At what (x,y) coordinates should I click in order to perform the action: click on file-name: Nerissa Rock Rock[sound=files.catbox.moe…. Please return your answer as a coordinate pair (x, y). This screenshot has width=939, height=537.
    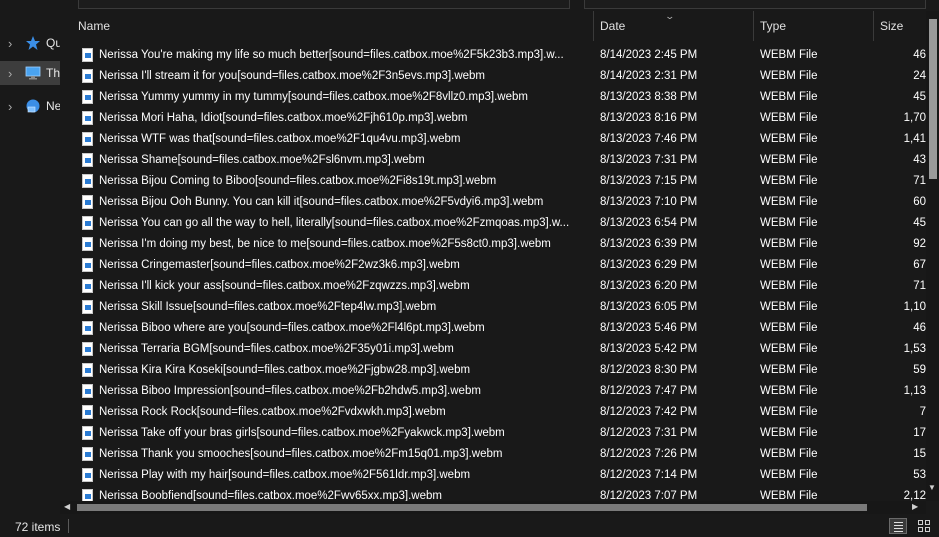
    Looking at the image, I should click on (272, 412).